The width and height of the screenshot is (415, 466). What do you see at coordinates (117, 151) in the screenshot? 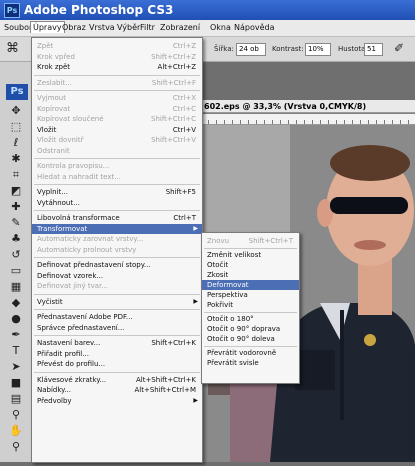
I see `menu-item-odstranit: Odstranit` at bounding box center [117, 151].